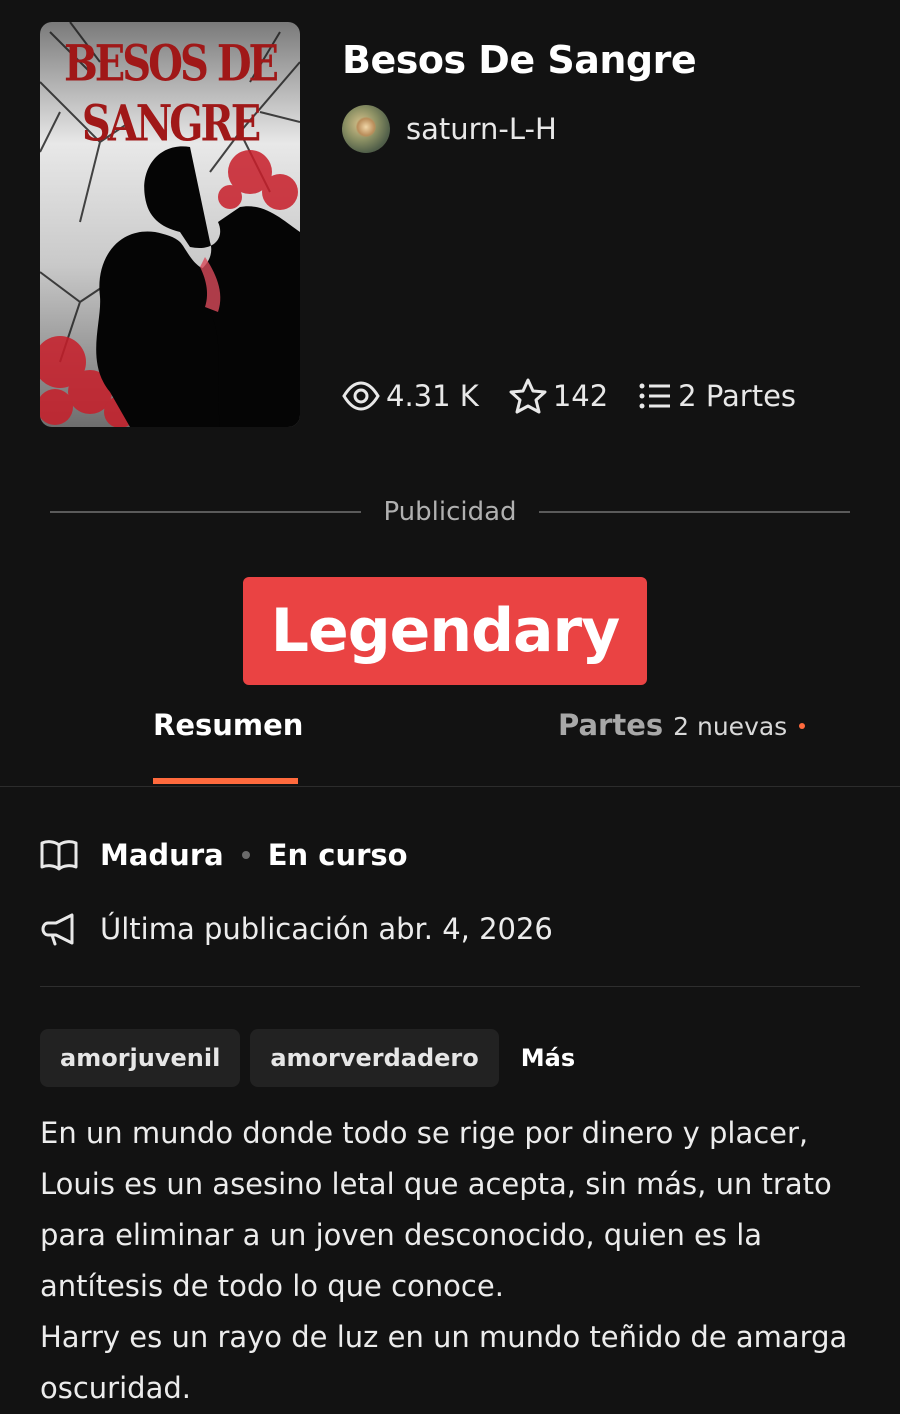  I want to click on active-tab-indicator, so click(225, 781).